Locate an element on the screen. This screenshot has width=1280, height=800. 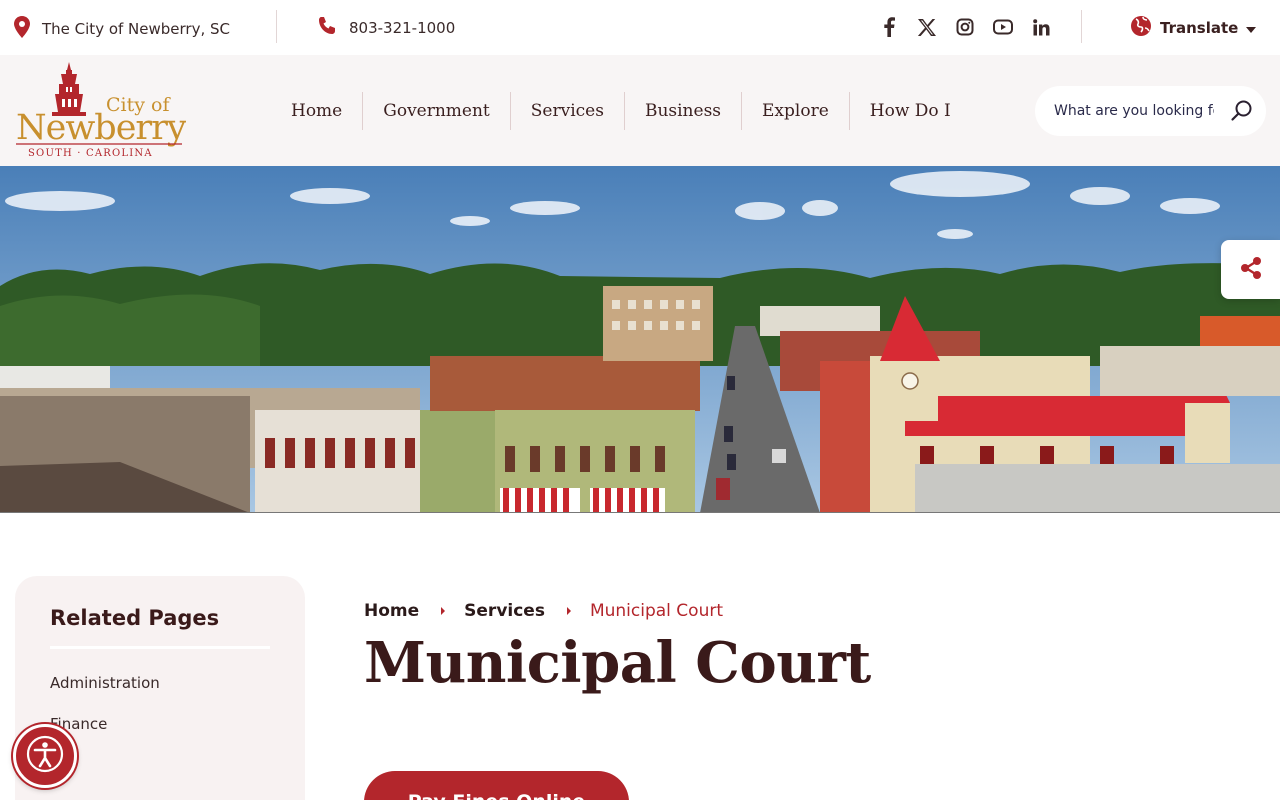
nav-item-services: Services is located at coordinates (566, 111).